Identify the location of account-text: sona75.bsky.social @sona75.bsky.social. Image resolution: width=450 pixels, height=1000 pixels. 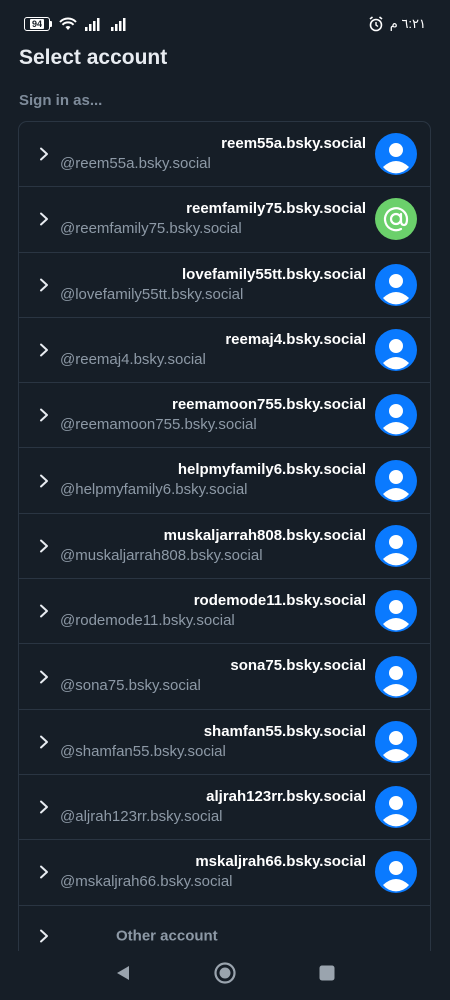
(213, 675).